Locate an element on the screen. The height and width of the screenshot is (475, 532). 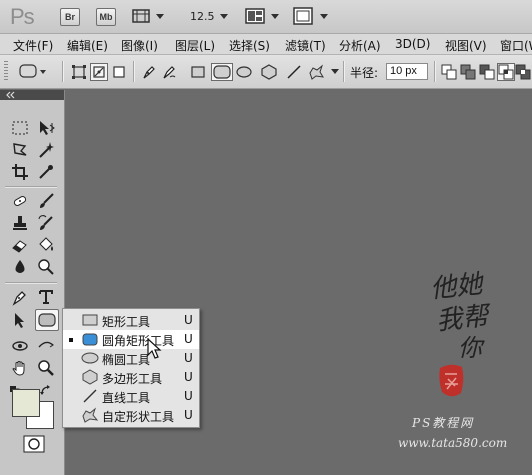
shortcut-key: U is located at coordinates (188, 396).